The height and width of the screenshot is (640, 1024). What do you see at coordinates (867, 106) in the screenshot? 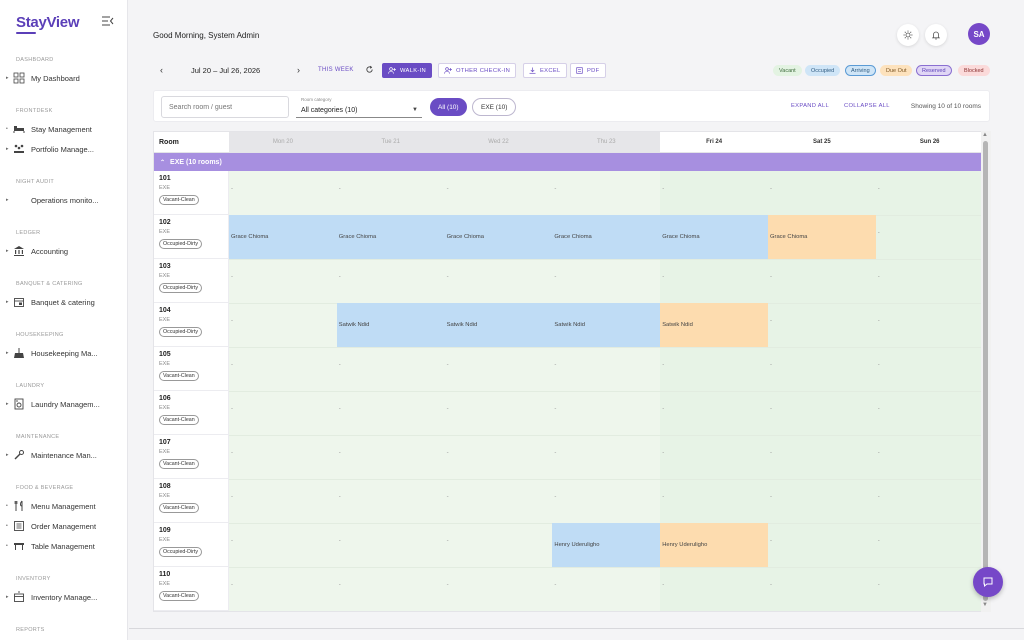
I see `collapse-all-button: COLLAPSE ALL` at bounding box center [867, 106].